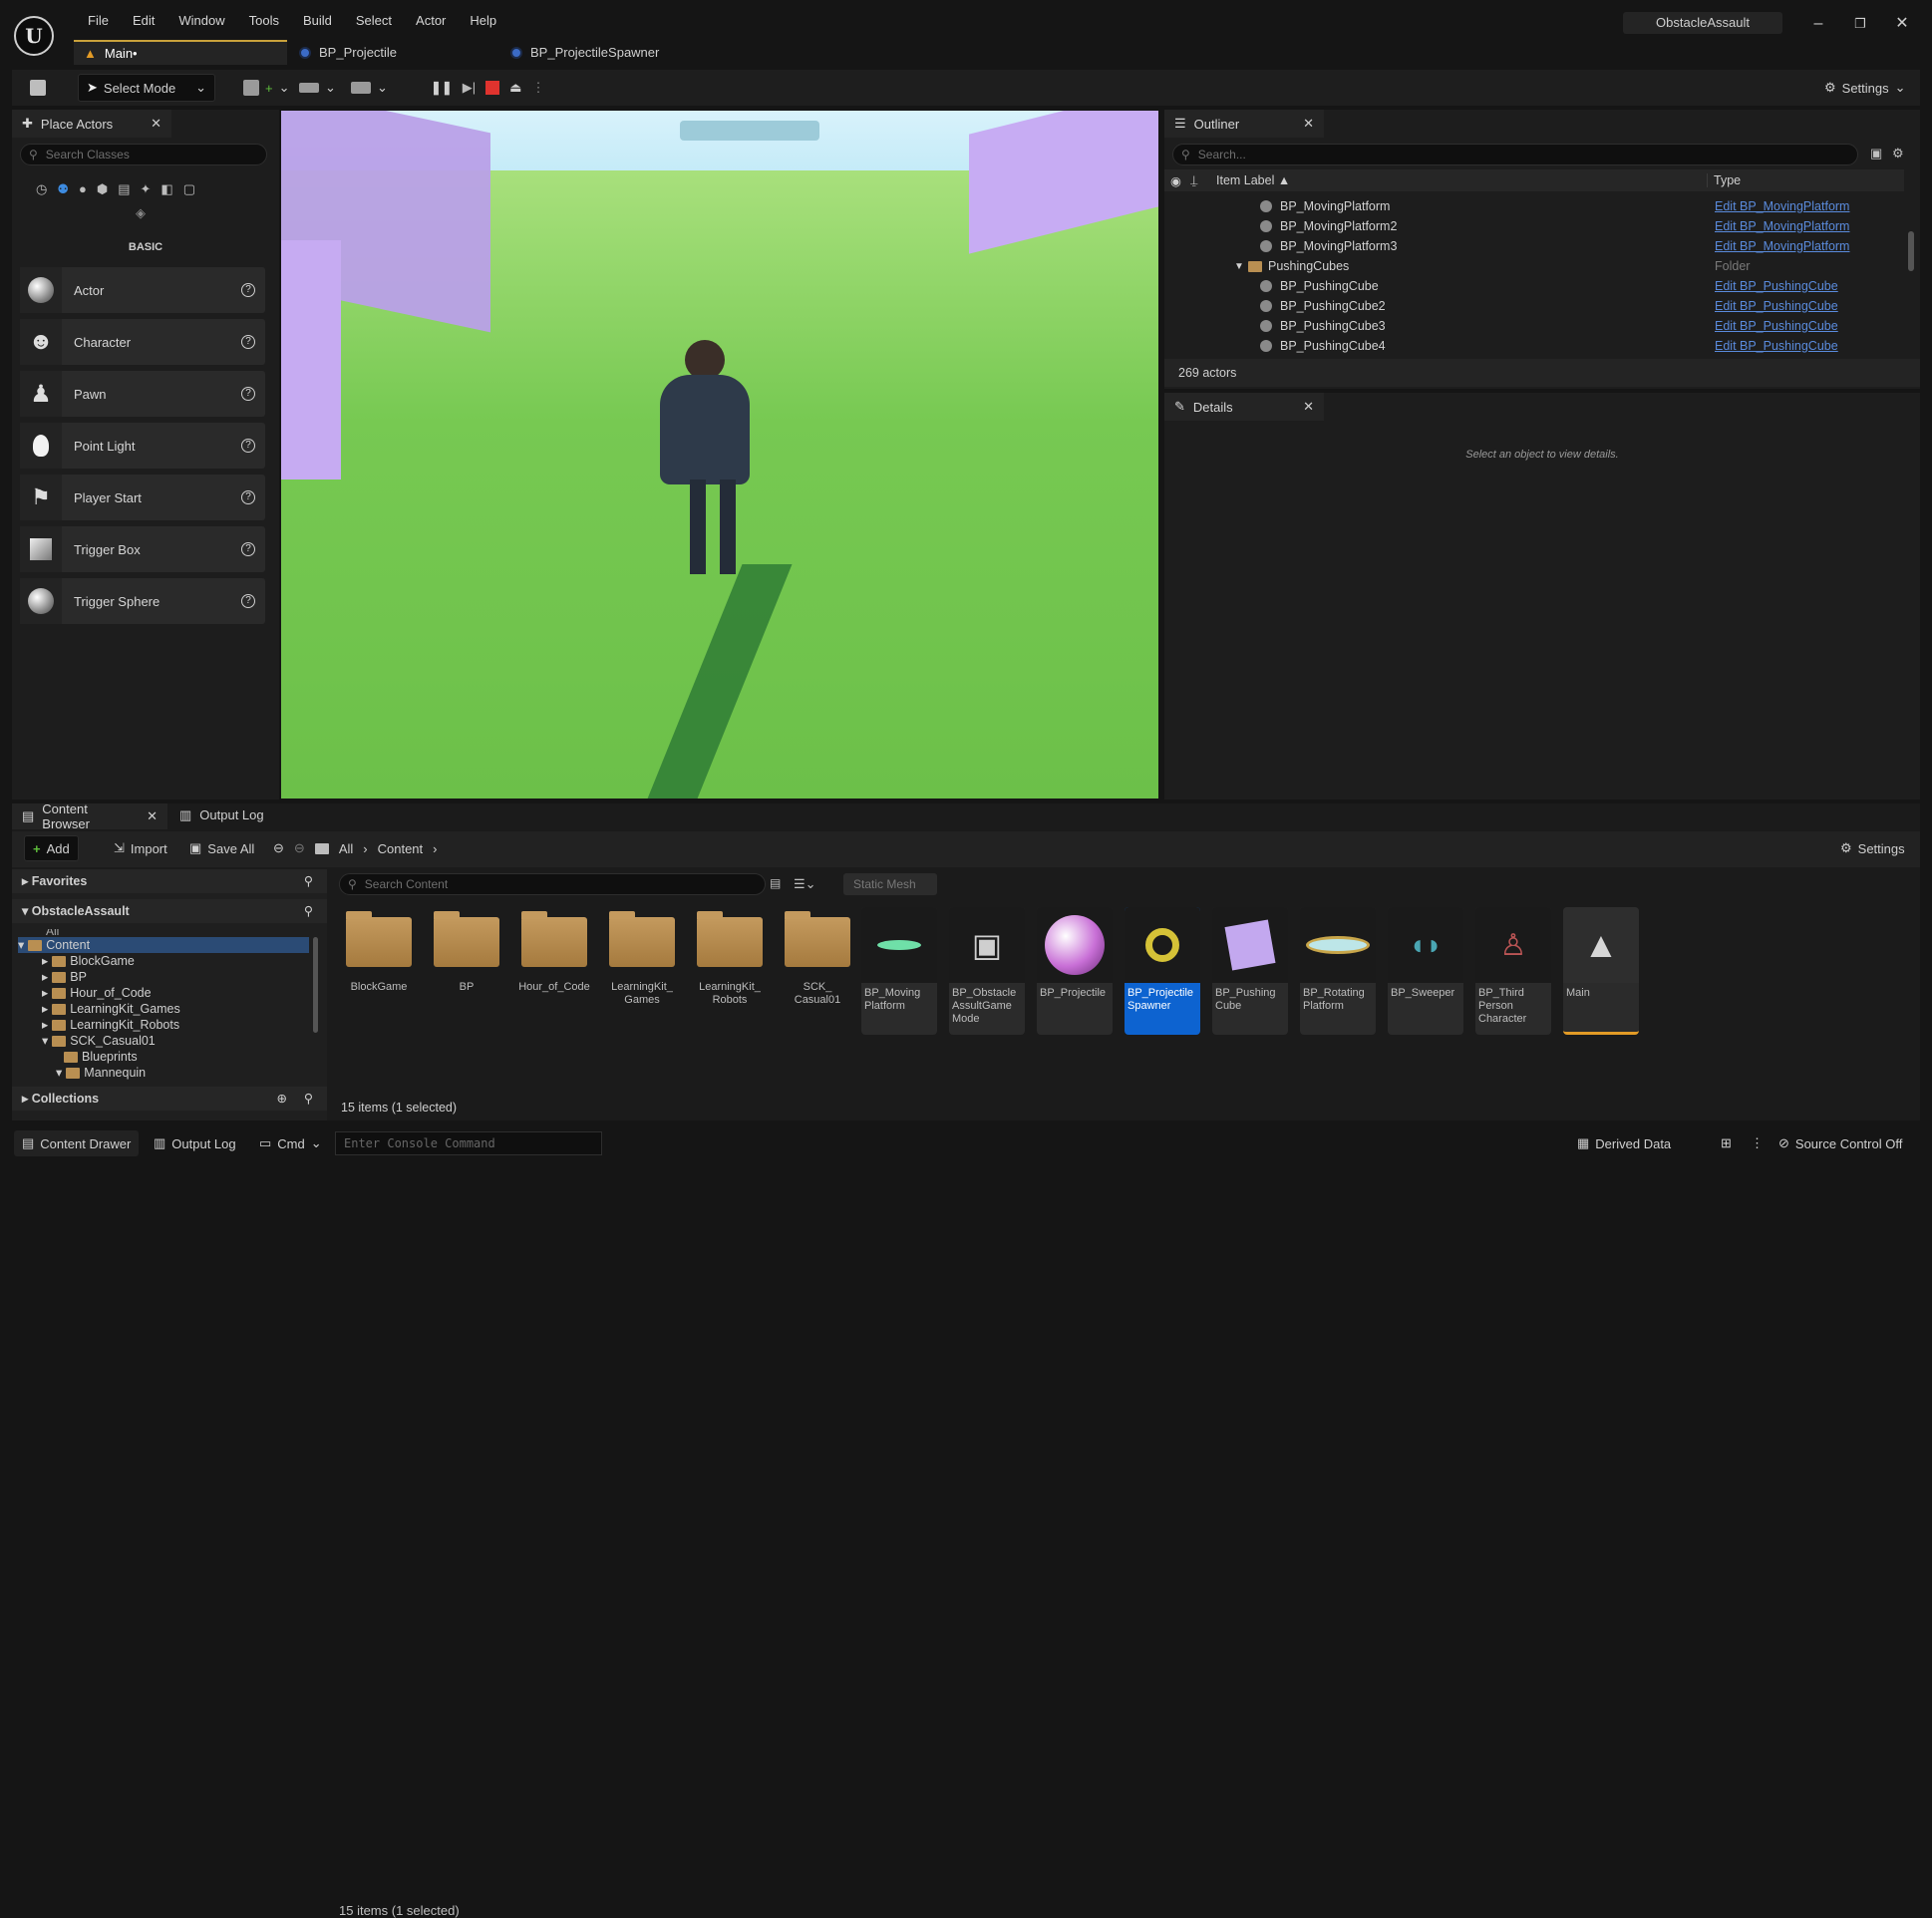  What do you see at coordinates (169, 911) in the screenshot?
I see `project-header: ▾ ObstacleAssault ⚲` at bounding box center [169, 911].